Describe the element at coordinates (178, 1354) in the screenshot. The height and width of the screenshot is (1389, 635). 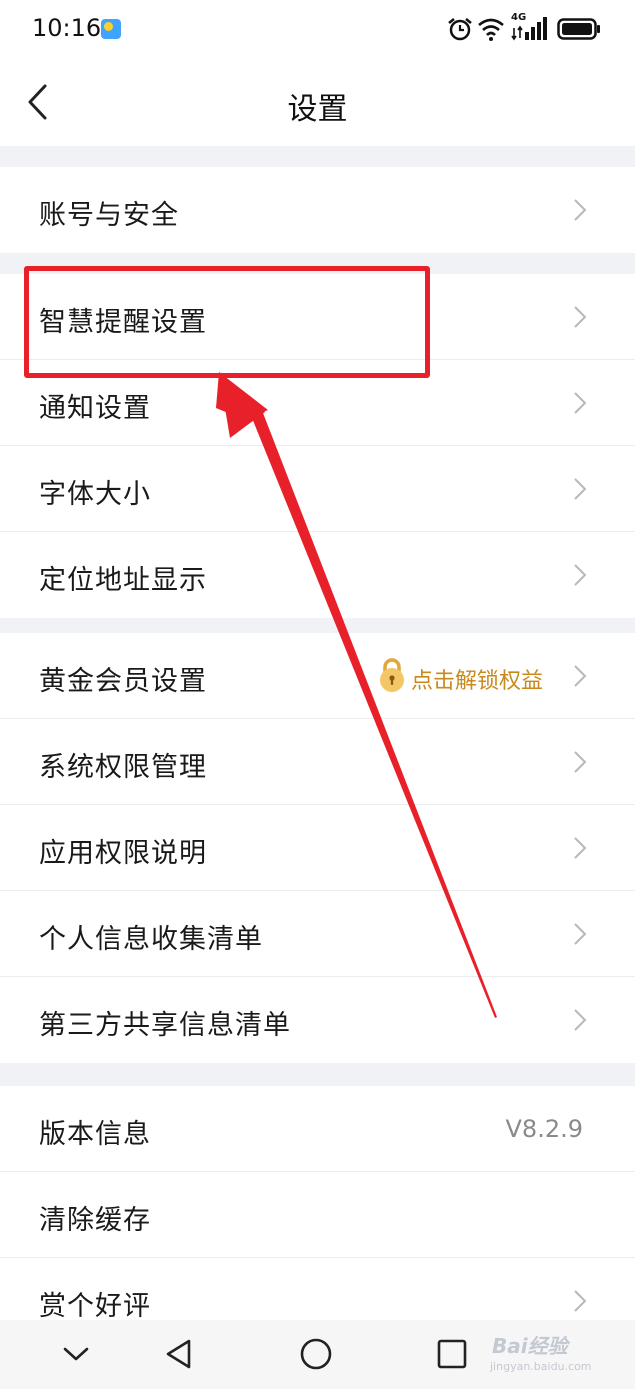
I see `back-triangle-icon` at that location.